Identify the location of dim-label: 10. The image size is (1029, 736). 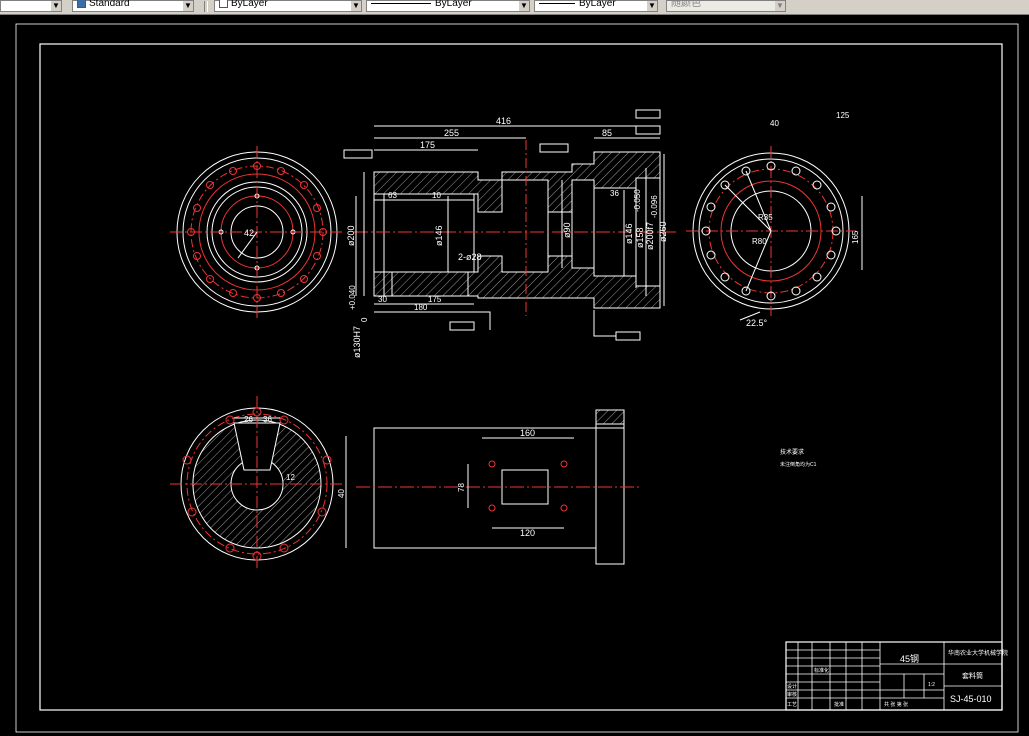
(436, 195).